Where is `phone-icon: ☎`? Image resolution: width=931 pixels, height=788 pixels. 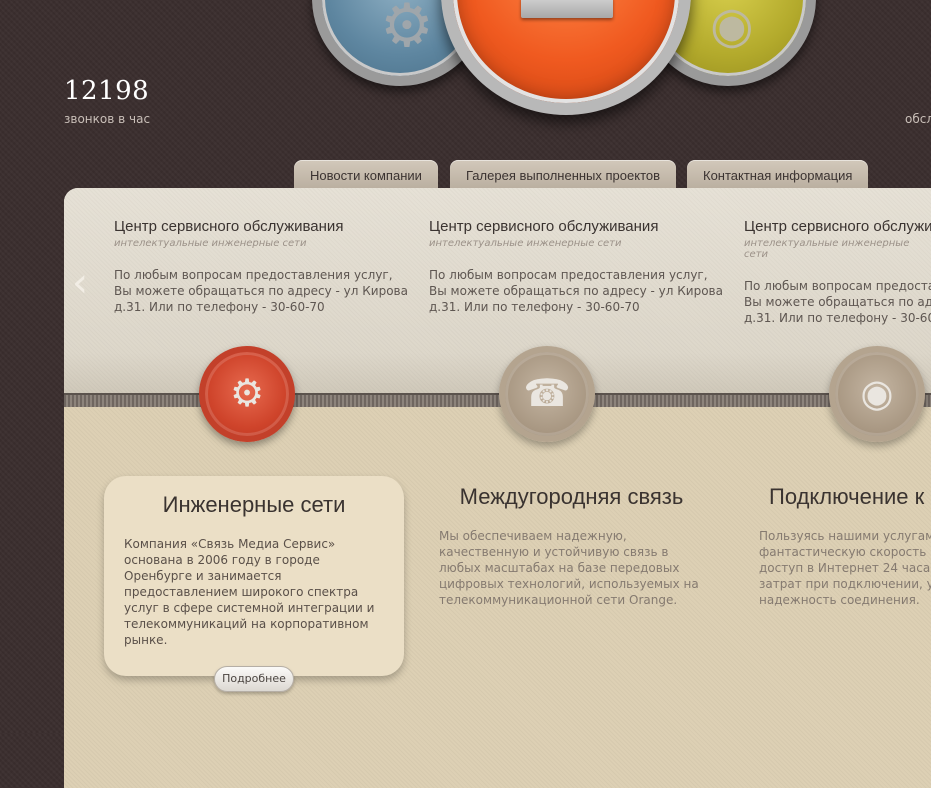 phone-icon: ☎ is located at coordinates (547, 393).